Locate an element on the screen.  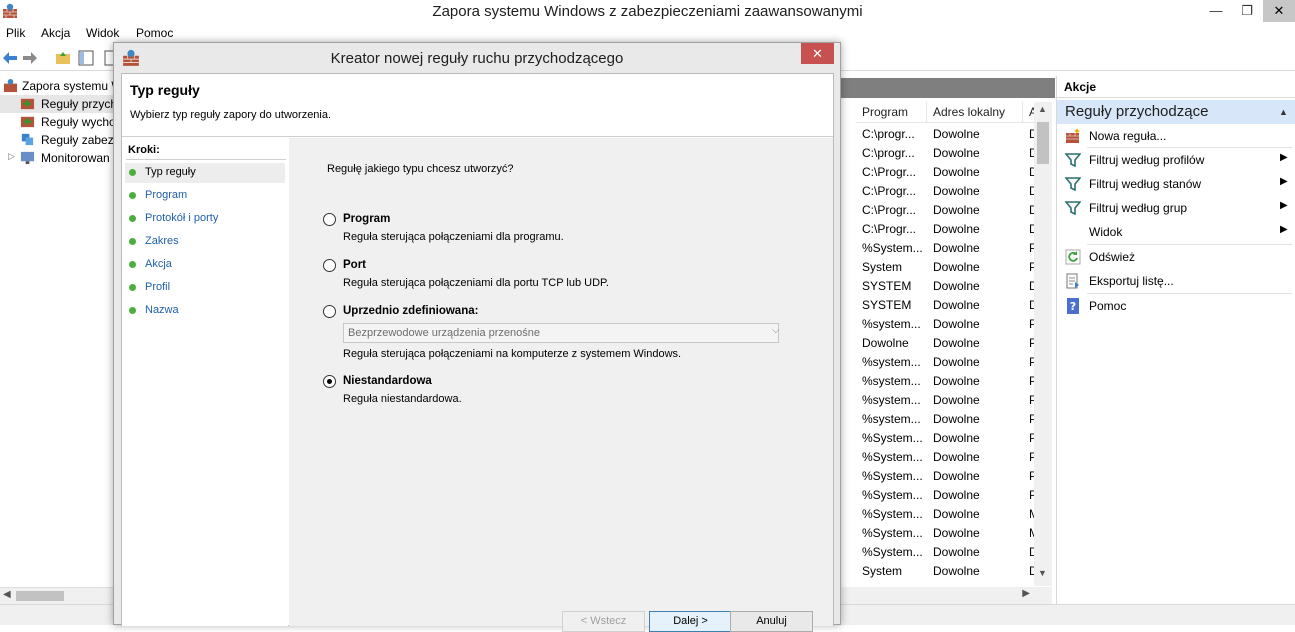
actions-section-label: Reguły przychodzące is located at coordinates (1137, 111).